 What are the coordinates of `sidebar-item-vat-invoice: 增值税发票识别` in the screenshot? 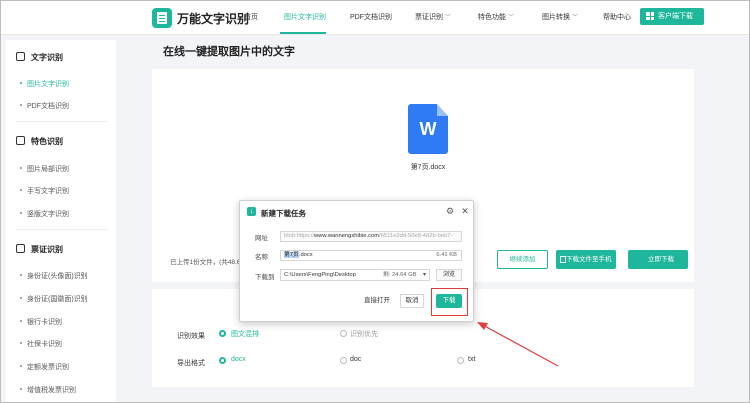 It's located at (48, 390).